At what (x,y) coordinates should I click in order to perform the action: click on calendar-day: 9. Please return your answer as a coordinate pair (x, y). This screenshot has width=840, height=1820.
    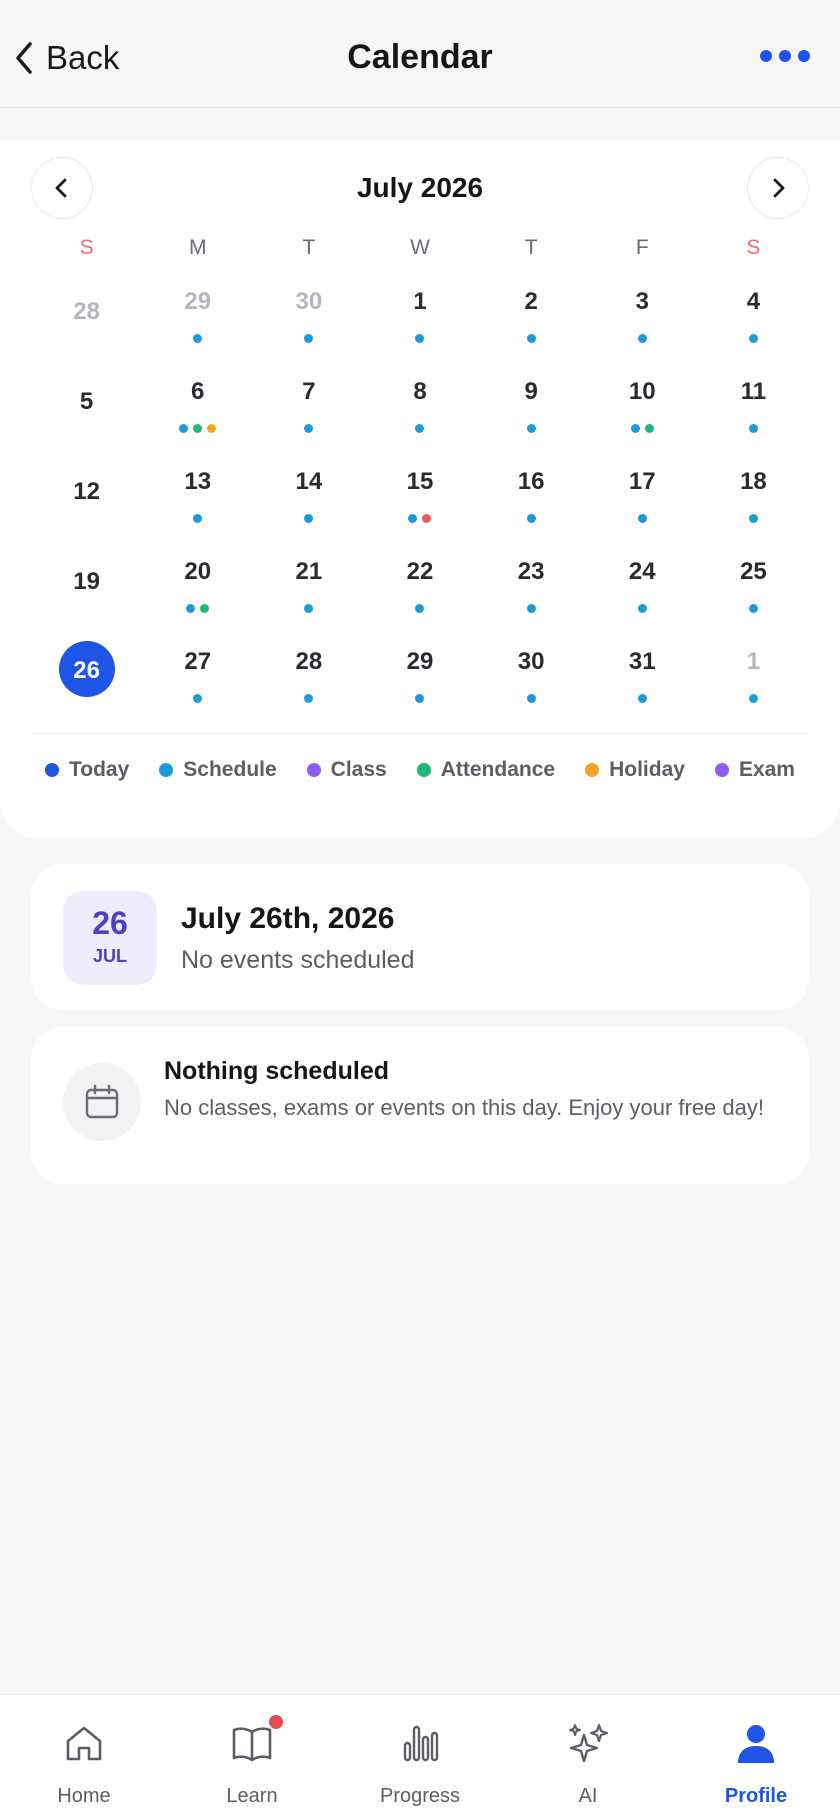
    Looking at the image, I should click on (531, 405).